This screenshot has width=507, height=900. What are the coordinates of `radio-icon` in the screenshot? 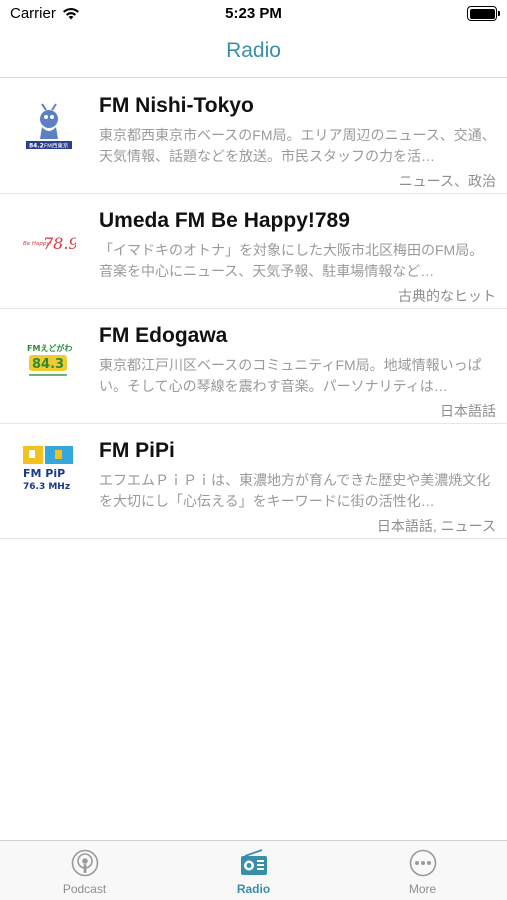 It's located at (253, 862).